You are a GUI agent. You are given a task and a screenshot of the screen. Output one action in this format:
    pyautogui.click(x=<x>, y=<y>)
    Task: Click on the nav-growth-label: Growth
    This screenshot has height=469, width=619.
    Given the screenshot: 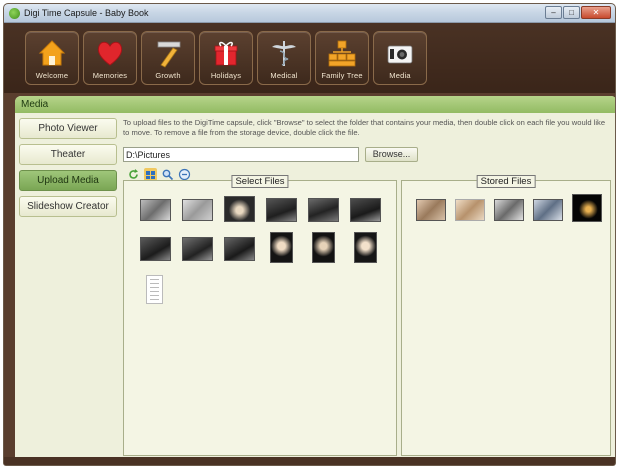 What is the action you would take?
    pyautogui.click(x=168, y=75)
    